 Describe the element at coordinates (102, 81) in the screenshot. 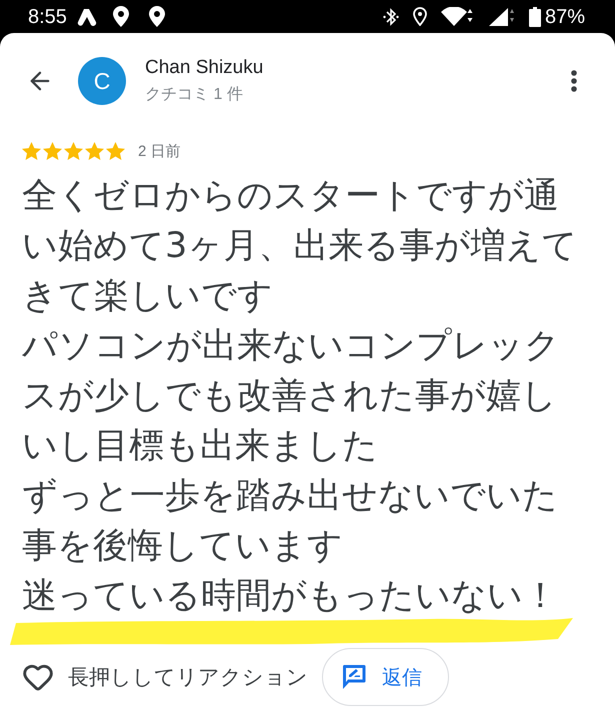

I see `avatar: C` at that location.